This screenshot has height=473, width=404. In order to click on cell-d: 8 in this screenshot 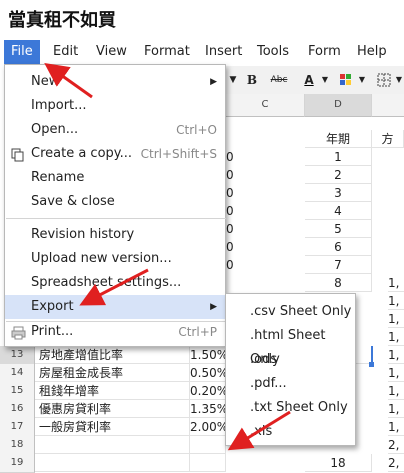, I will do `click(338, 283)`.